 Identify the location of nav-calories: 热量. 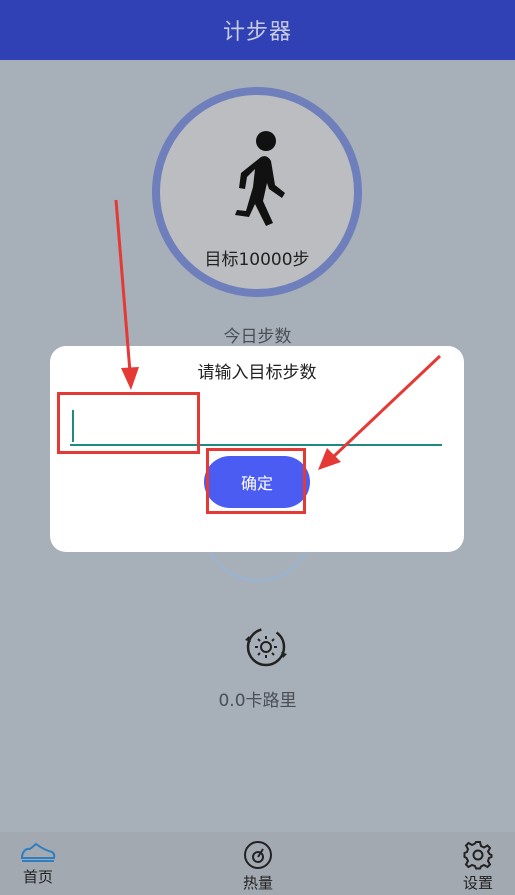
(258, 863).